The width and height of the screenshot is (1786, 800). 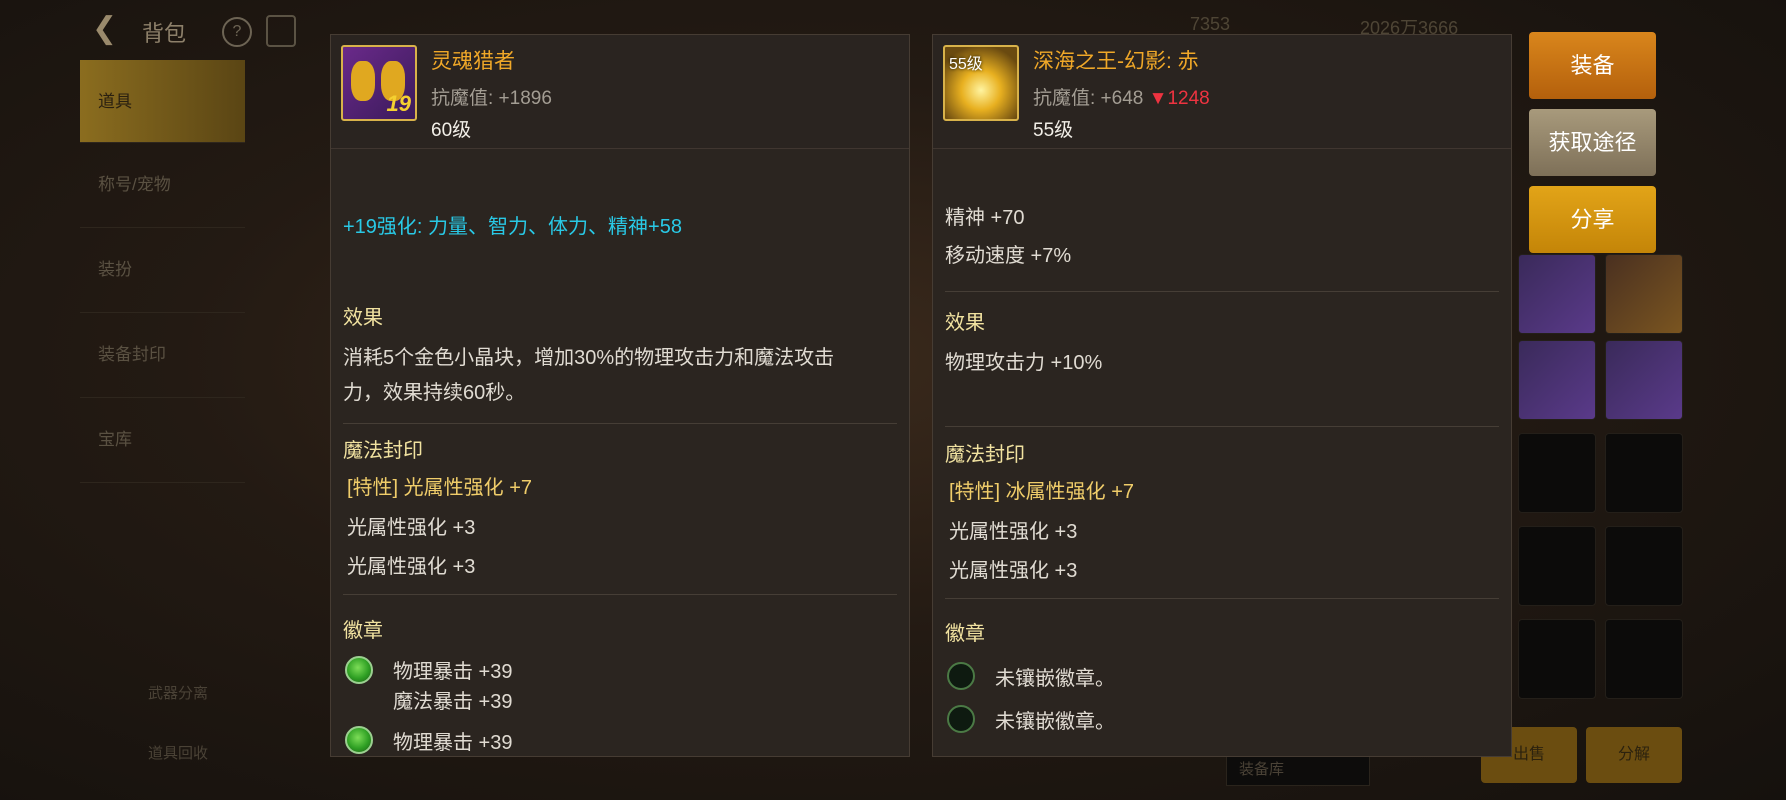 I want to click on tooltip-header: 19 灵魂猎者 抗魔值: +1896 60级, so click(x=620, y=92).